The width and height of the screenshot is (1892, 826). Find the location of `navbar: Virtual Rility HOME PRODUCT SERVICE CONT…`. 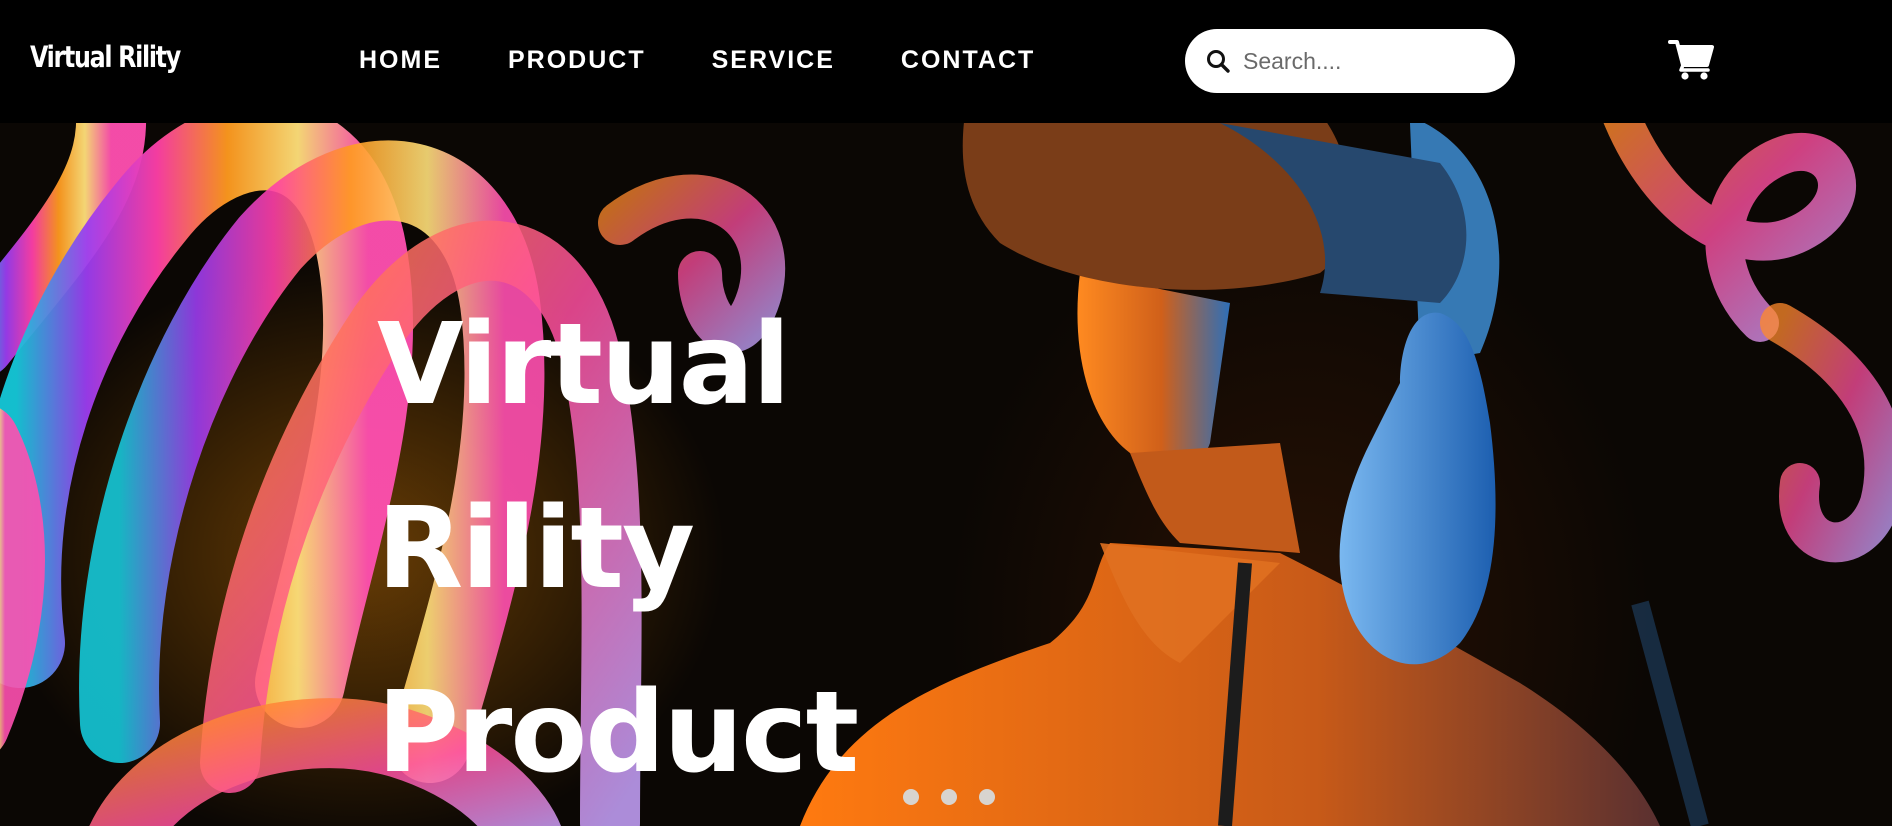

navbar: Virtual Rility HOME PRODUCT SERVICE CONT… is located at coordinates (946, 61).